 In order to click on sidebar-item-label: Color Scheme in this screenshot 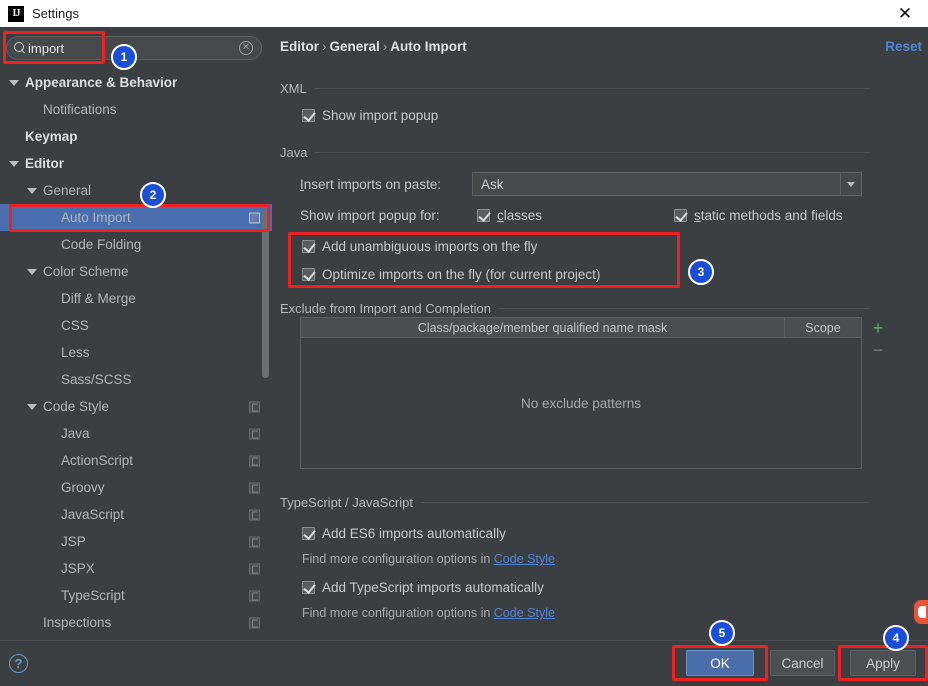, I will do `click(86, 271)`.